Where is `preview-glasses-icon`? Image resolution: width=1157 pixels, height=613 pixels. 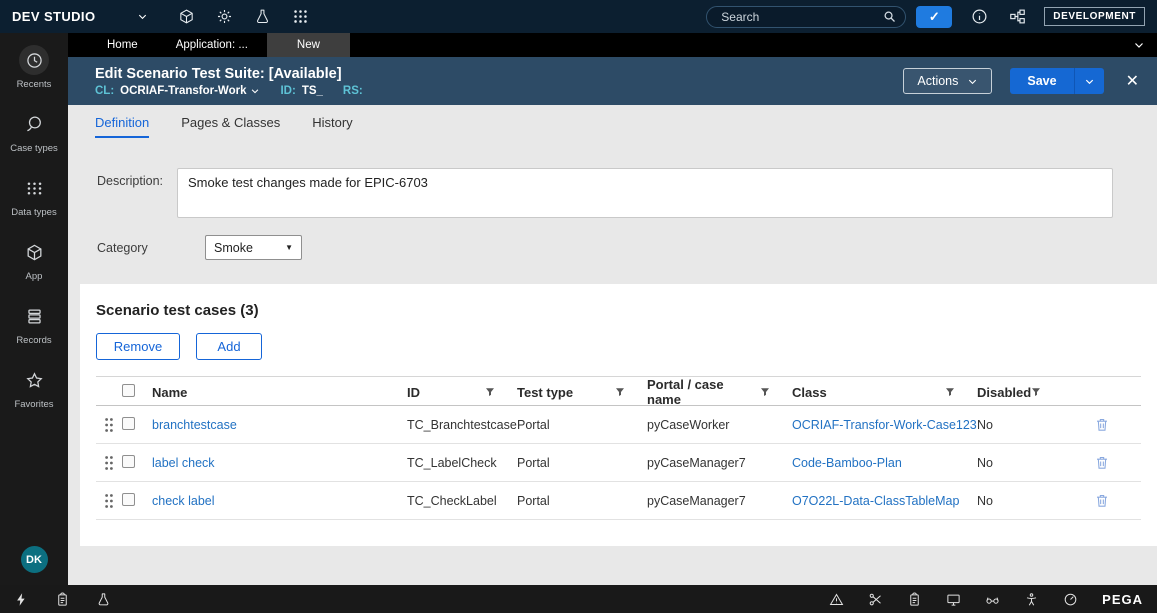
preview-glasses-icon is located at coordinates (992, 599).